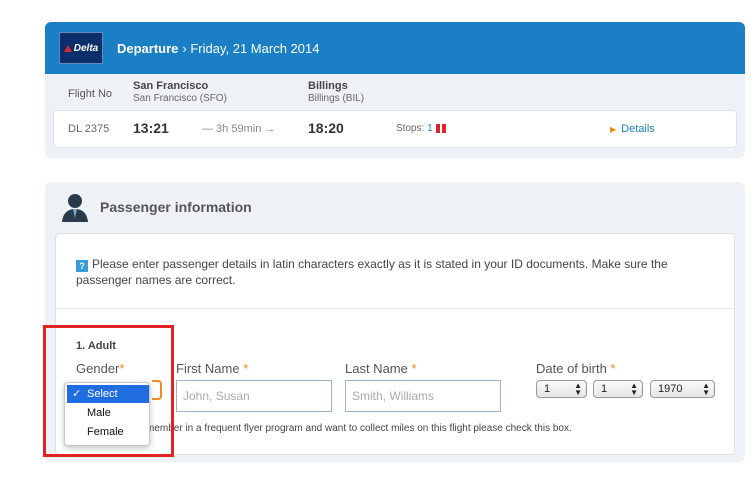  I want to click on flight-duration: — 3h 59min →, so click(239, 129).